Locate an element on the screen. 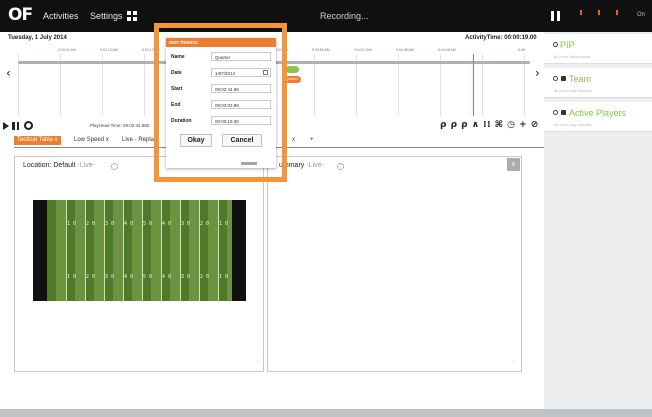 This screenshot has width=652, height=417. playhead-cursor is located at coordinates (473, 85).